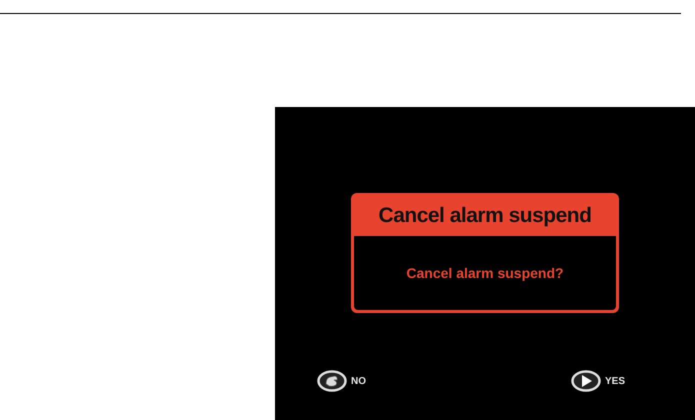 This screenshot has height=420, width=695. Describe the element at coordinates (485, 216) in the screenshot. I see `dialog-title: Cancel alarm suspend` at that location.